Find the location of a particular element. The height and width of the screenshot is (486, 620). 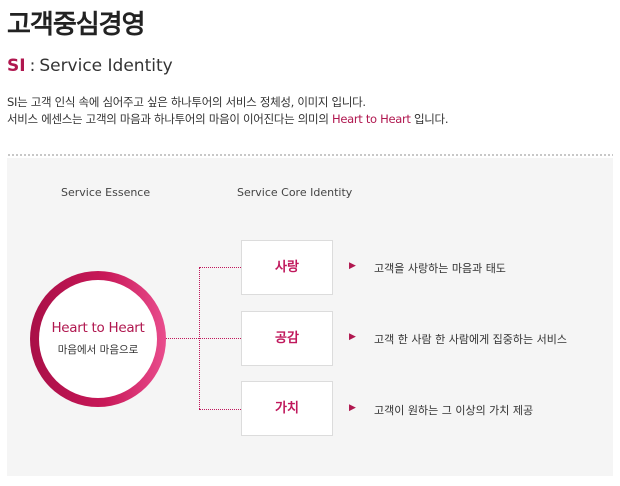

dotted-divider is located at coordinates (310, 155).